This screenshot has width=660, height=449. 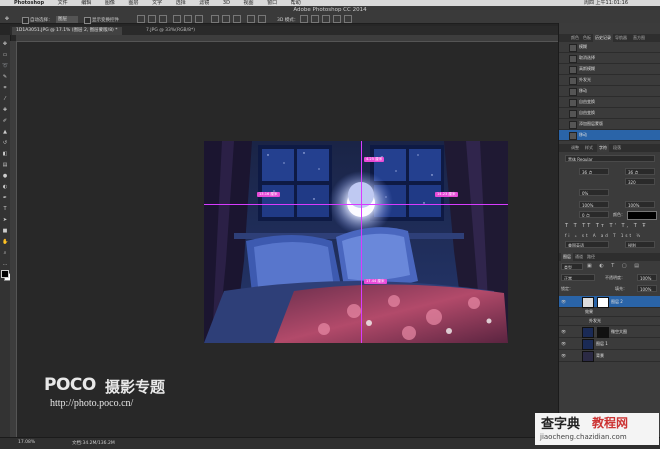 I want to click on path-select-tool-icon: ➤, so click(x=5, y=220).